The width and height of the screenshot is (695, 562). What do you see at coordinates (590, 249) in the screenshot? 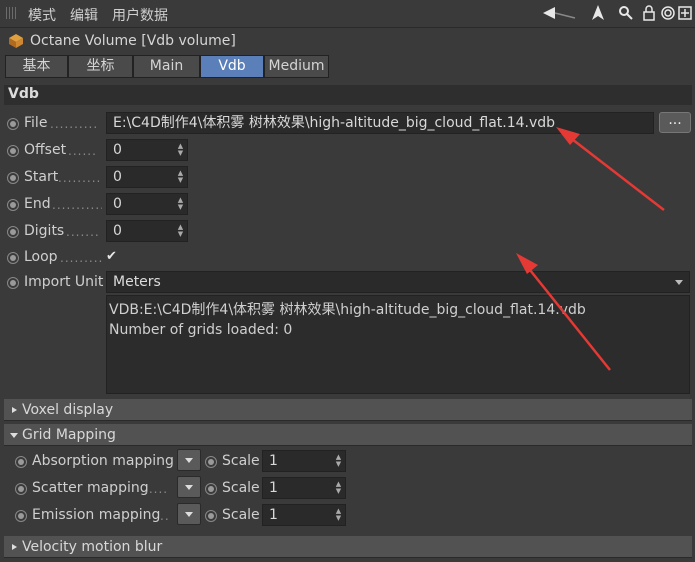
I see `annotation-arrows` at bounding box center [590, 249].